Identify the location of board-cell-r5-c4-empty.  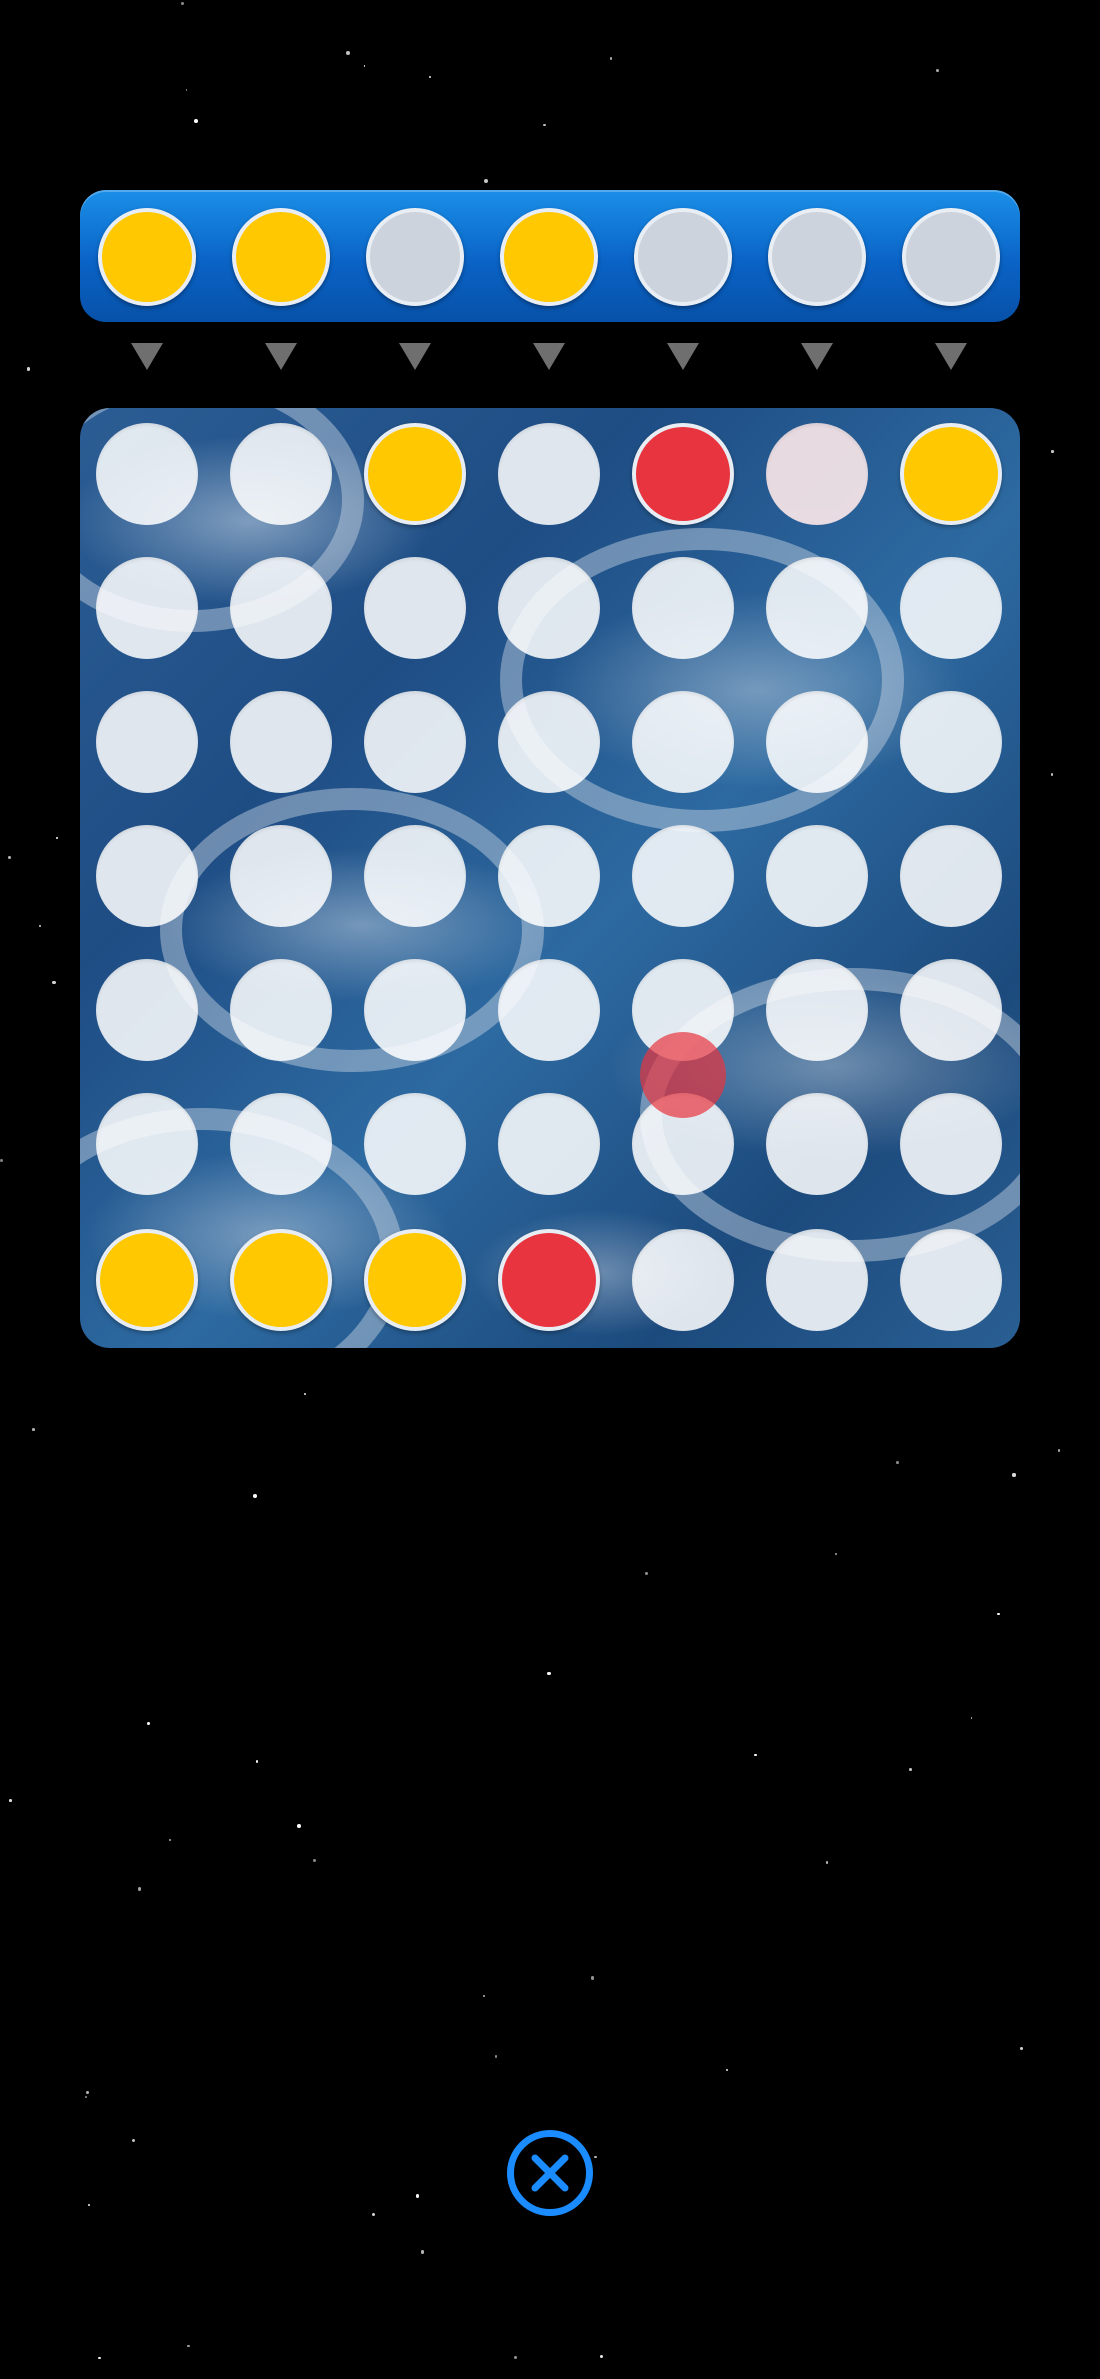
(549, 1010).